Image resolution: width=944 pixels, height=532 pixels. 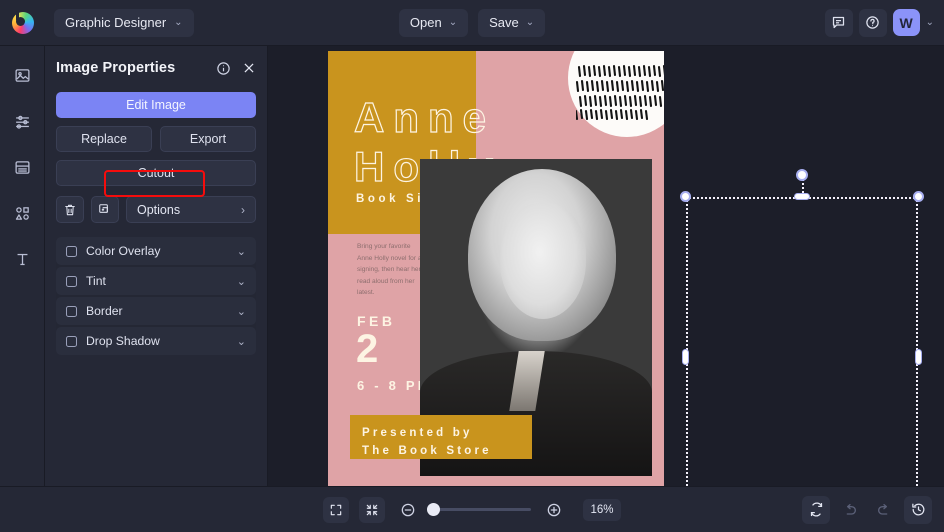 I want to click on sync-icon, so click(x=816, y=509).